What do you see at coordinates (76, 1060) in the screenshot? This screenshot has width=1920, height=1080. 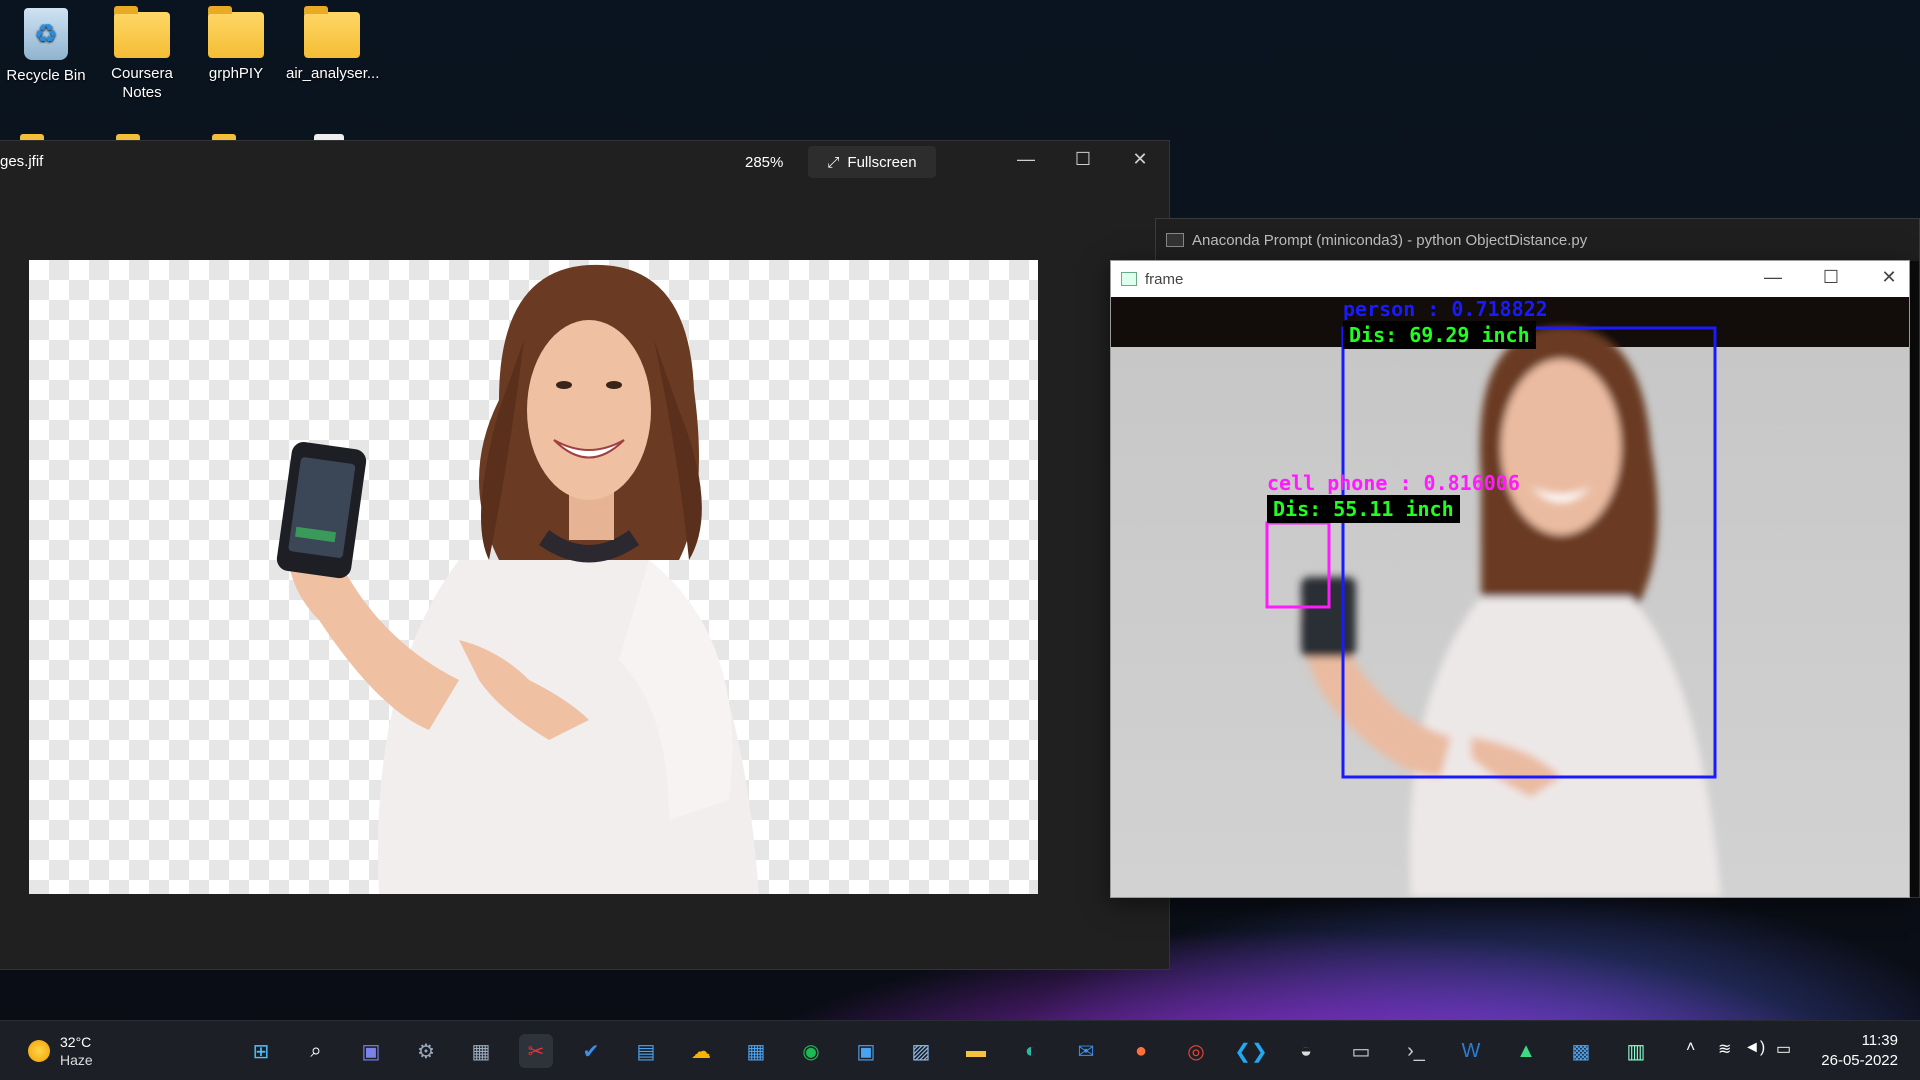 I see `weather-desc: Haze` at bounding box center [76, 1060].